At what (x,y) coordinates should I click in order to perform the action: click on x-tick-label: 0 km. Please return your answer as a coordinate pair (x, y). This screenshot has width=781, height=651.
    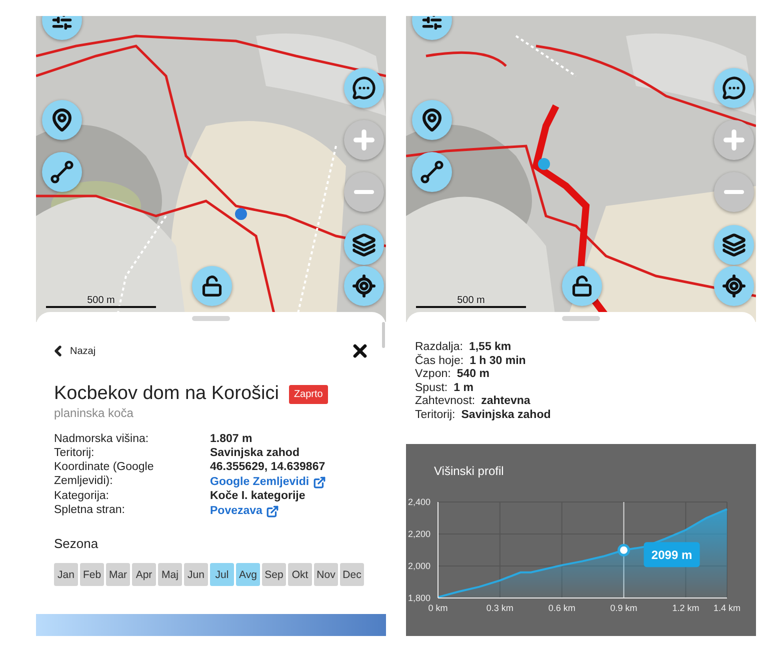
    Looking at the image, I should click on (438, 608).